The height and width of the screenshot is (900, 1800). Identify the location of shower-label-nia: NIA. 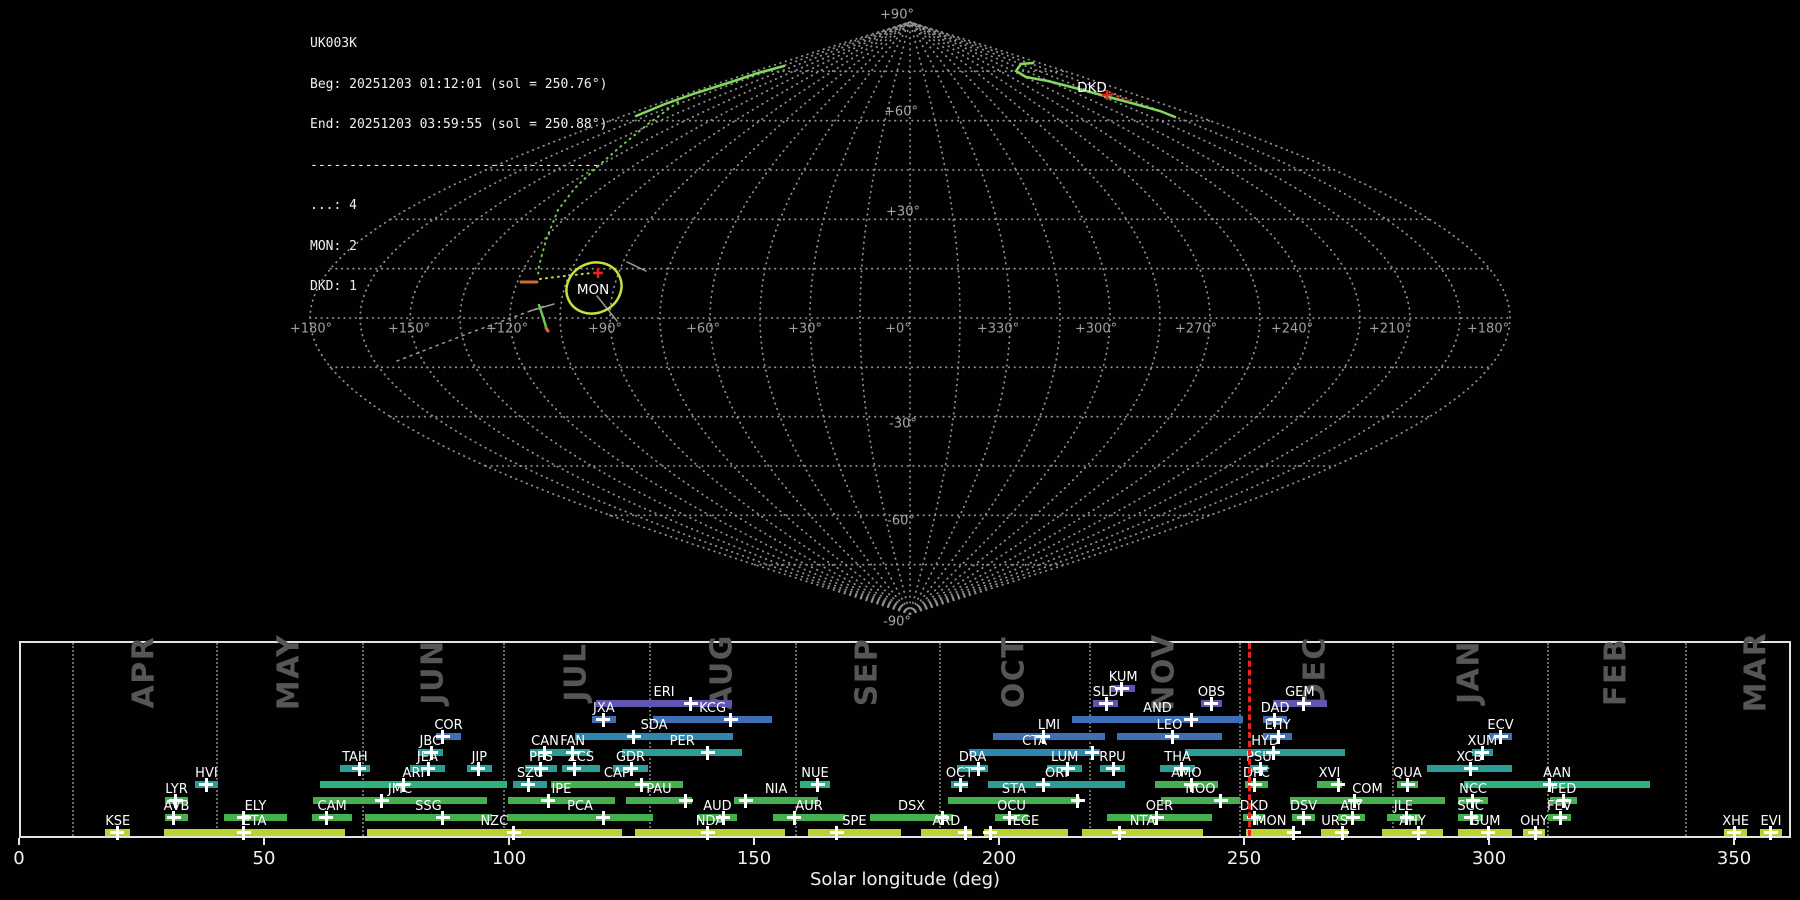
(776, 789).